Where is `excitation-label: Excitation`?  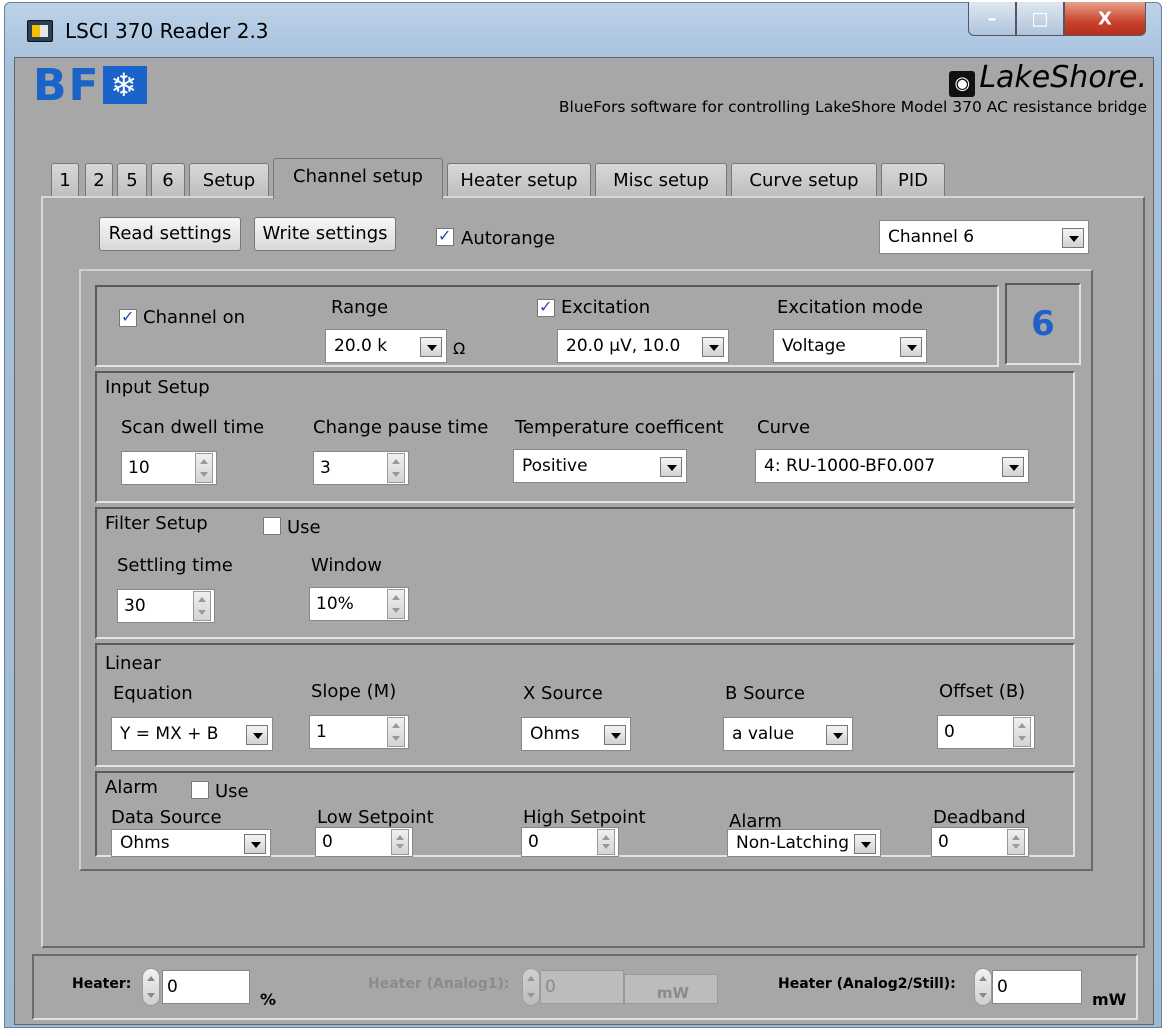
excitation-label: Excitation is located at coordinates (606, 307).